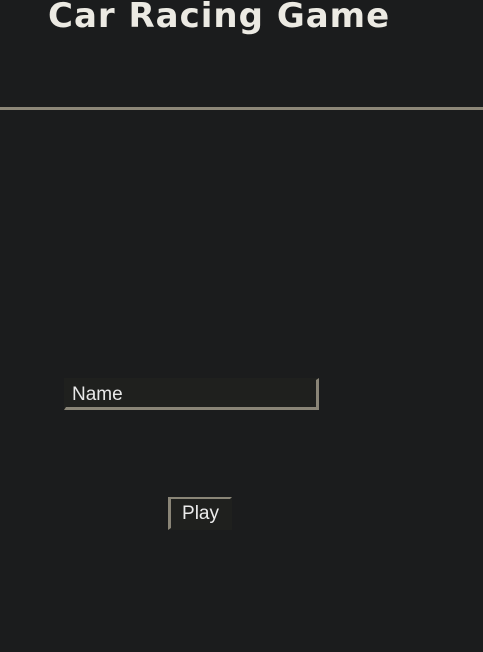 Image resolution: width=483 pixels, height=652 pixels. Describe the element at coordinates (241, 108) in the screenshot. I see `header-divider` at that location.